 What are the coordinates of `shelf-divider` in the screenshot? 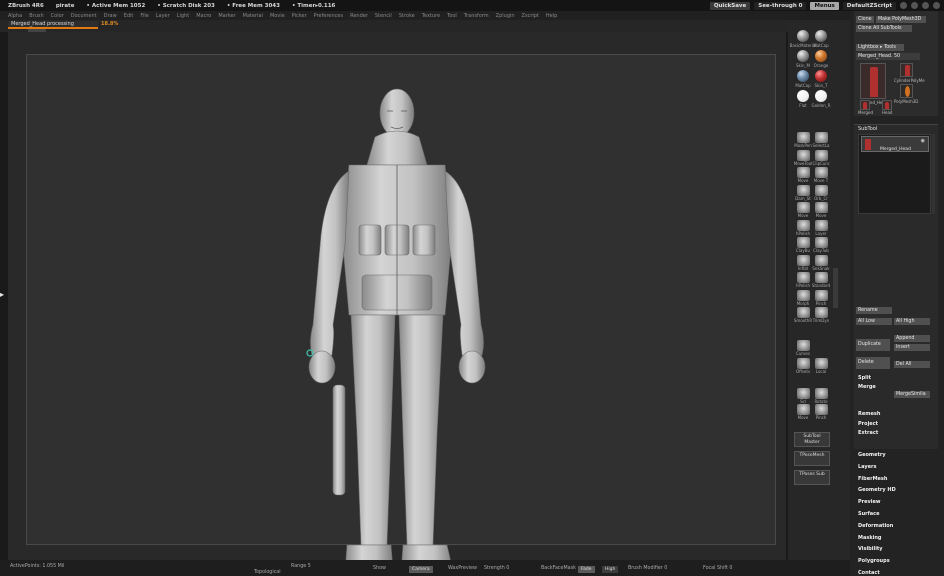 It's located at (835, 288).